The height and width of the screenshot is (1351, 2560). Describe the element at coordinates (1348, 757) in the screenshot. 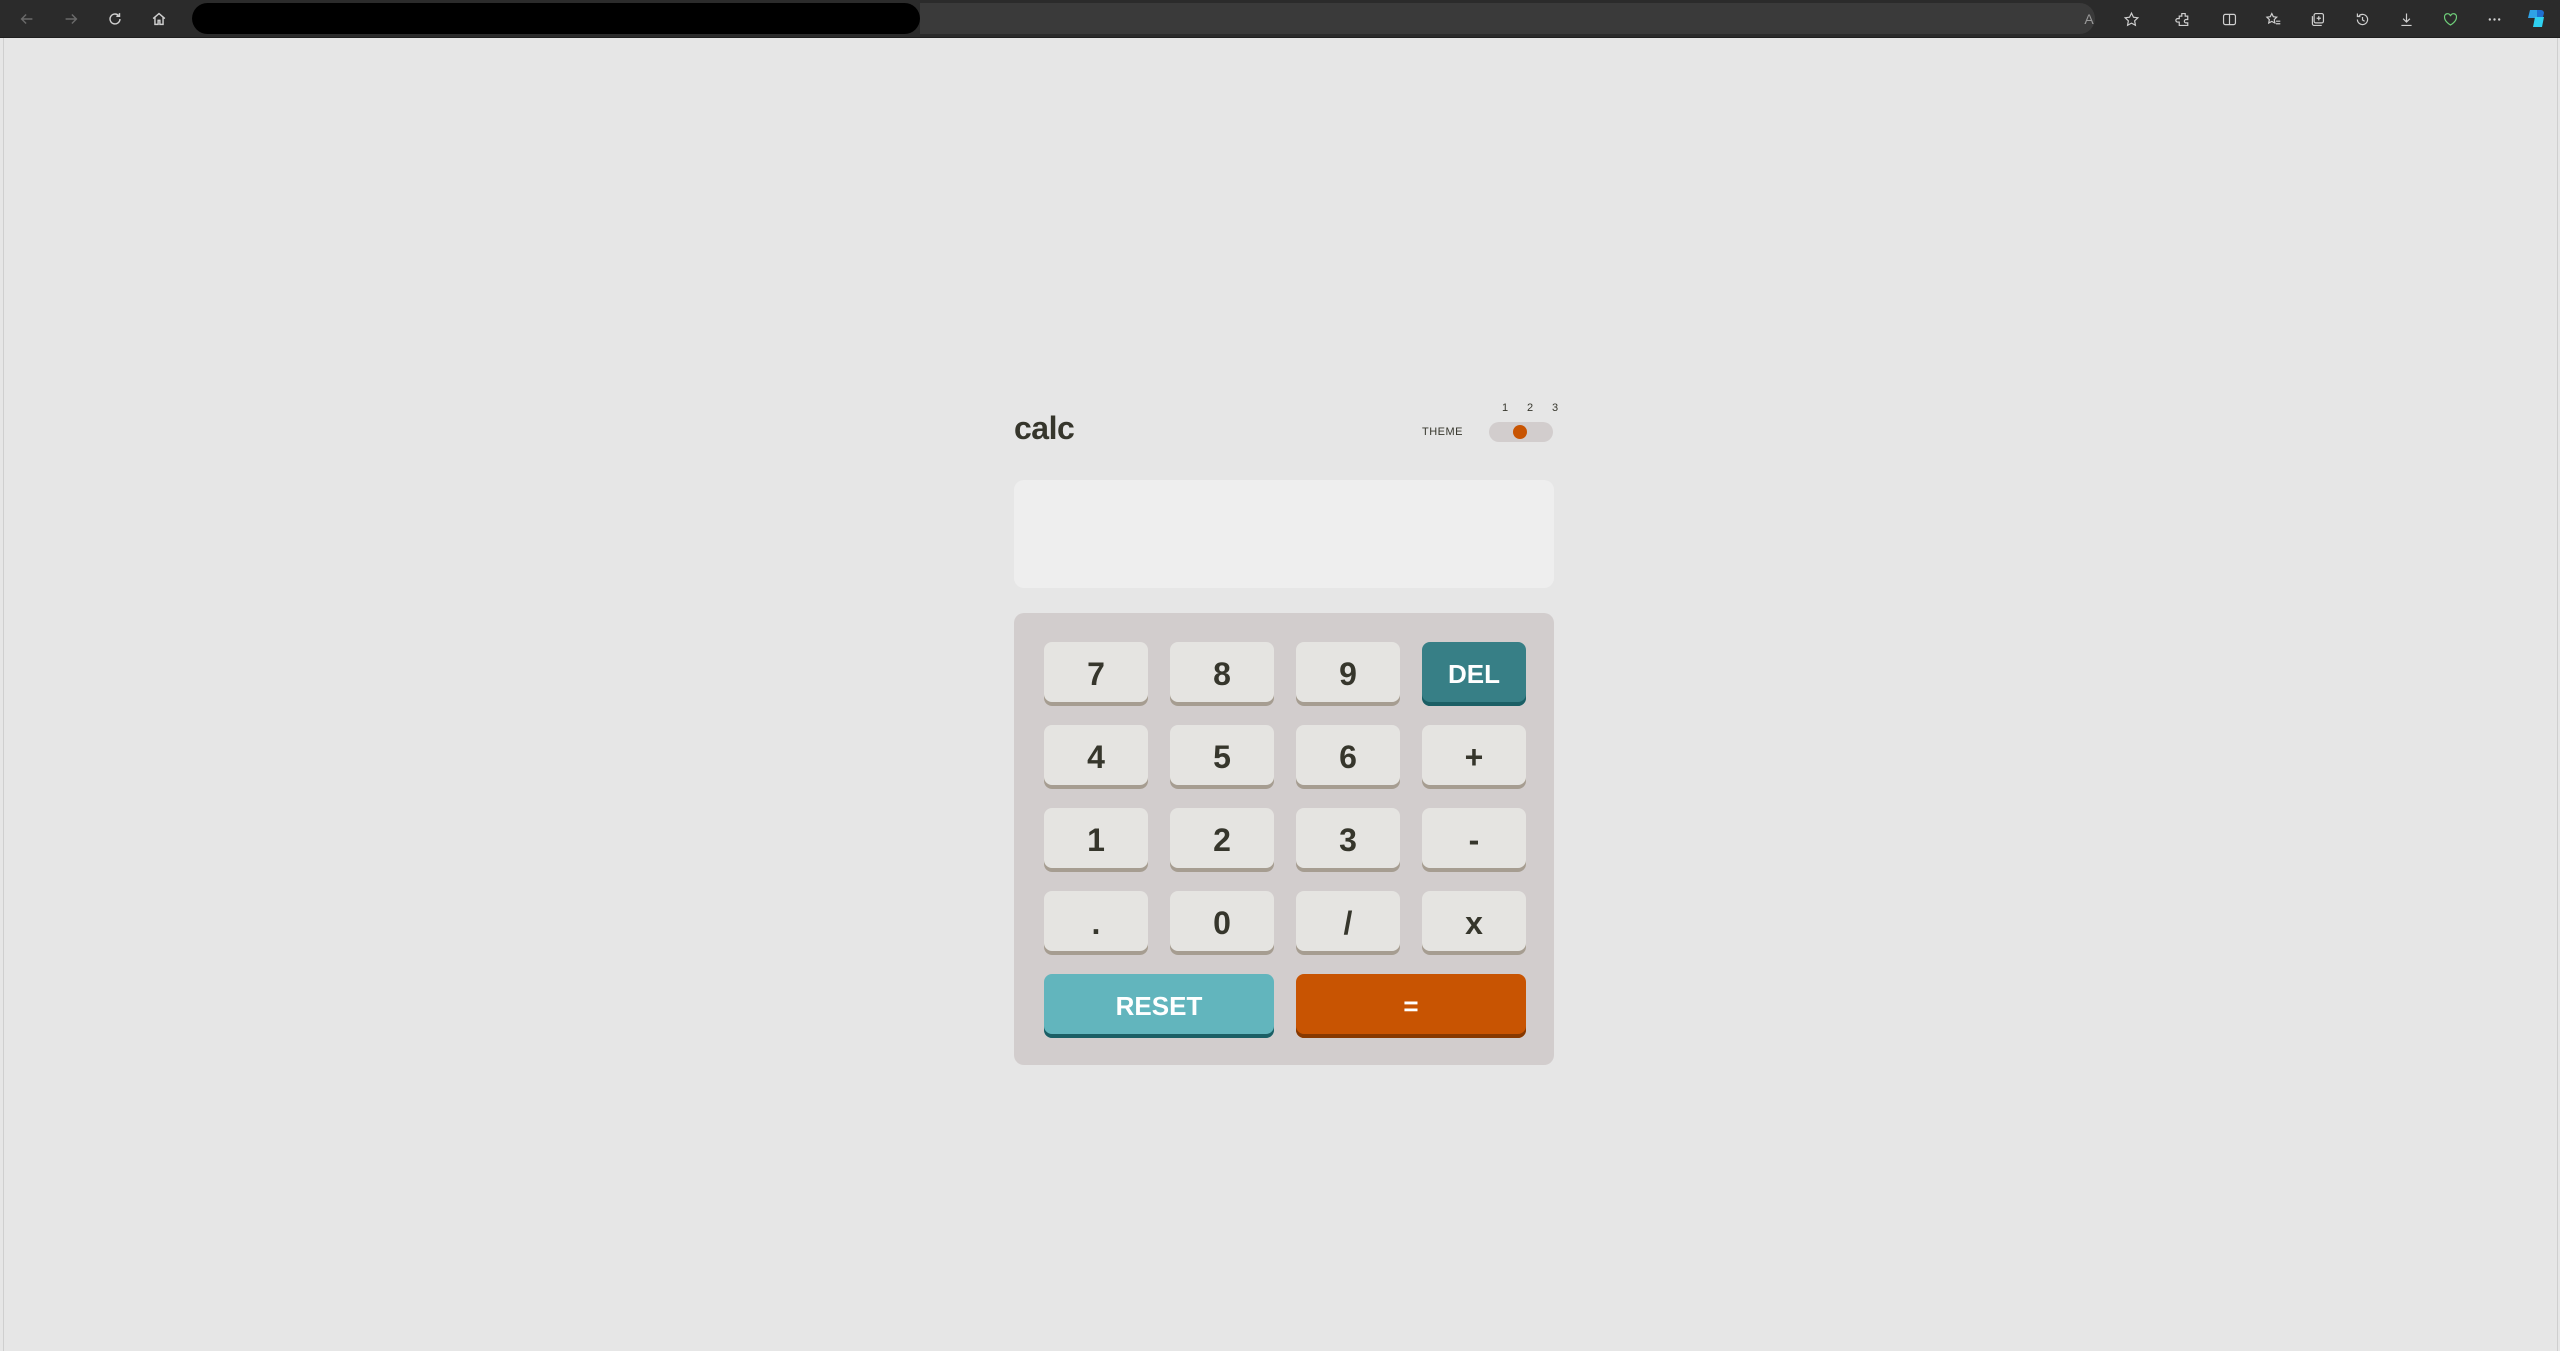

I see `key-6: 6` at that location.